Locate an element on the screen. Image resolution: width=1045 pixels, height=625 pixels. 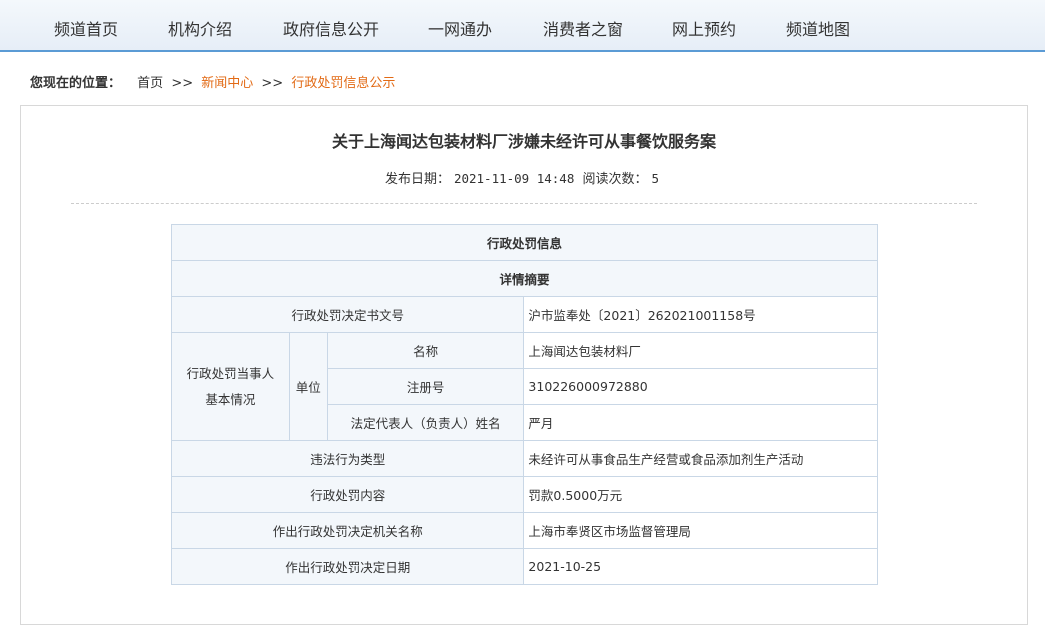
doc-no-label: 行政处罚决定书文号 is located at coordinates (347, 314).